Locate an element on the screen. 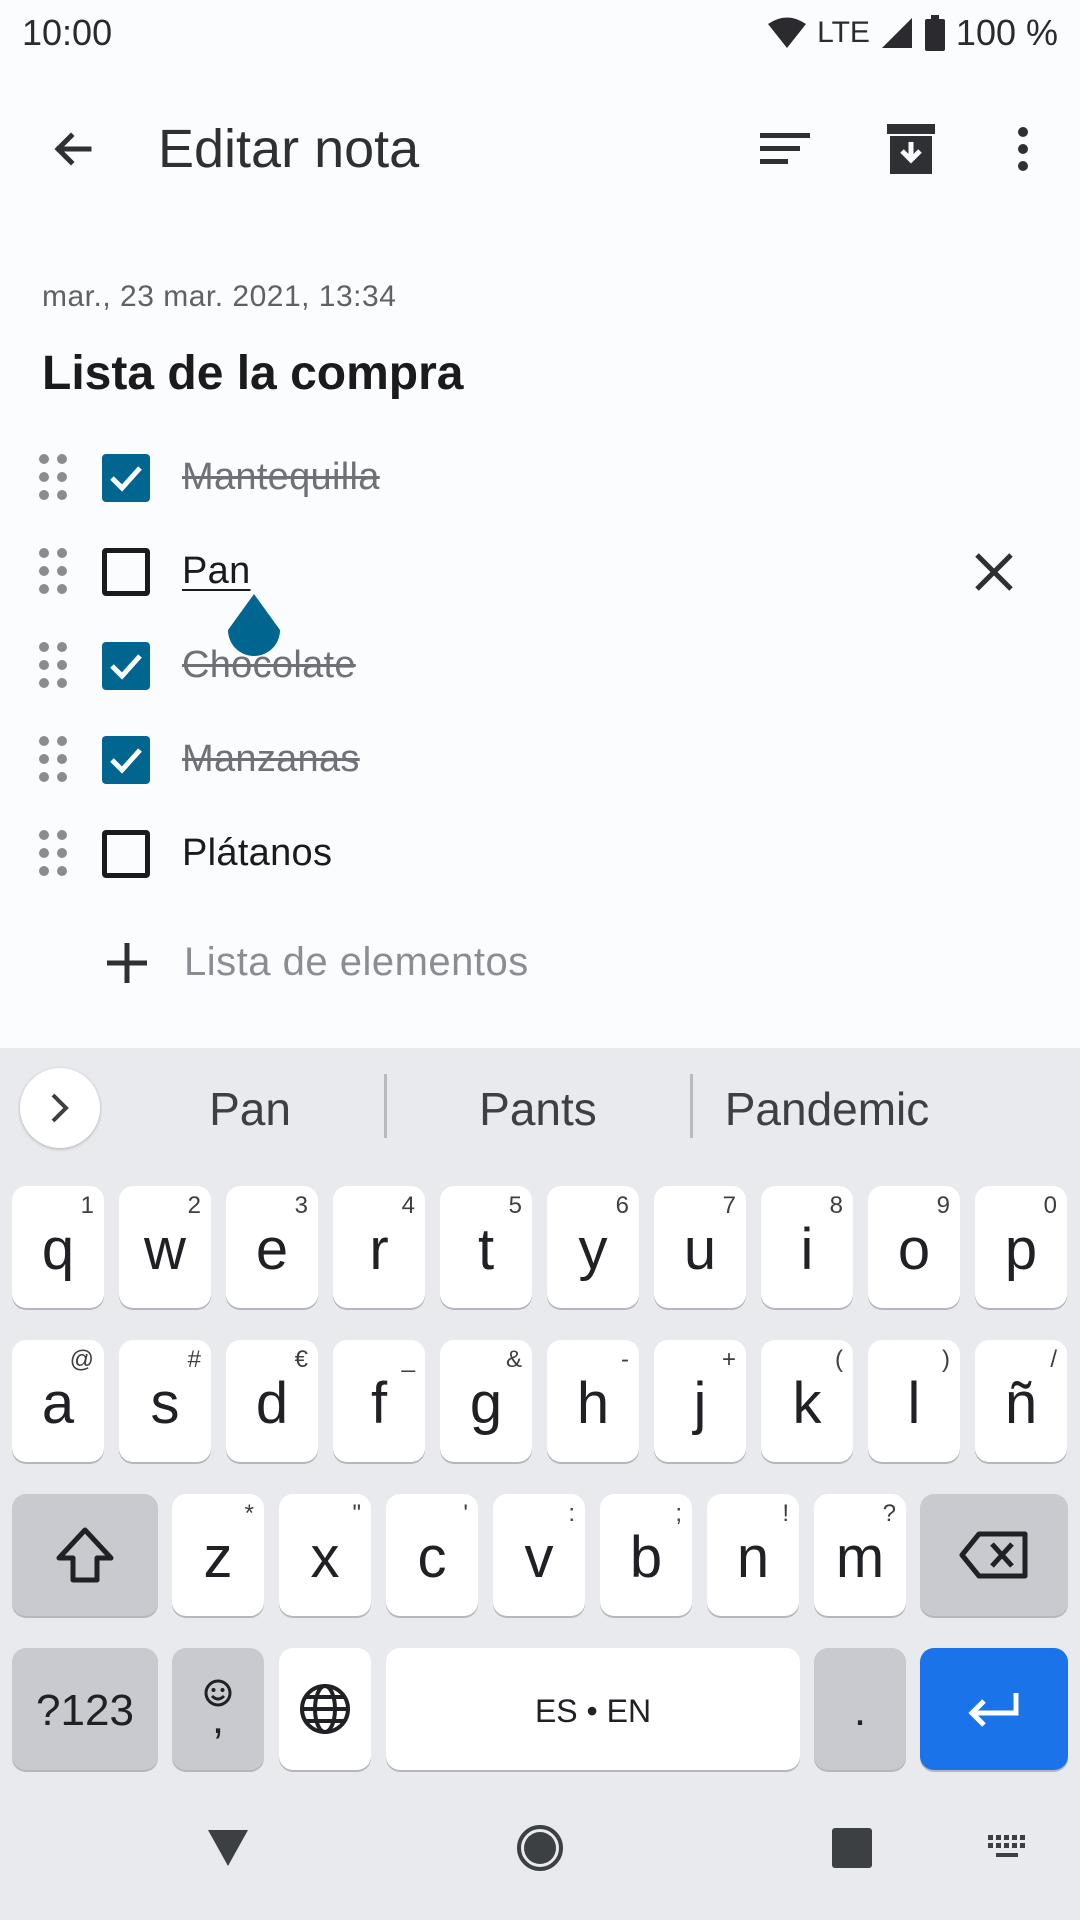 Image resolution: width=1080 pixels, height=1920 pixels. suggestion-item: Pan is located at coordinates (250, 1109).